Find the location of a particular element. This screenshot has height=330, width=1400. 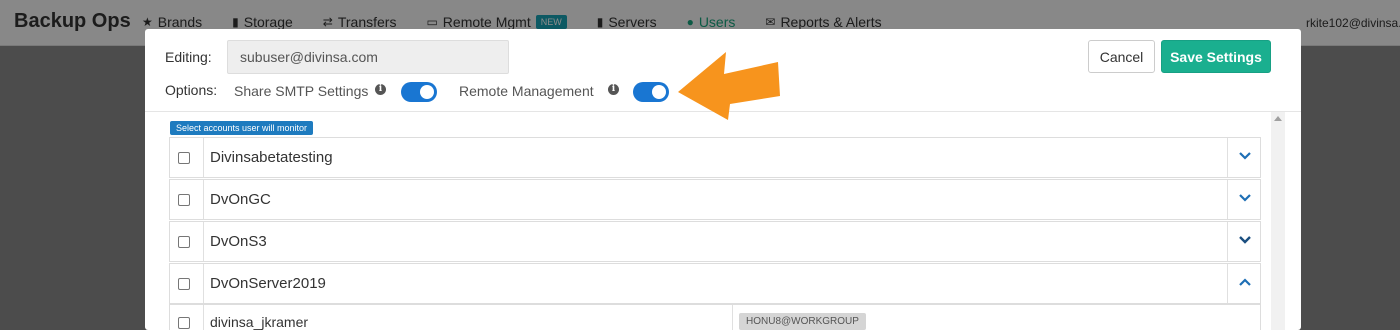

account-row: DvOnS3 is located at coordinates (715, 241).